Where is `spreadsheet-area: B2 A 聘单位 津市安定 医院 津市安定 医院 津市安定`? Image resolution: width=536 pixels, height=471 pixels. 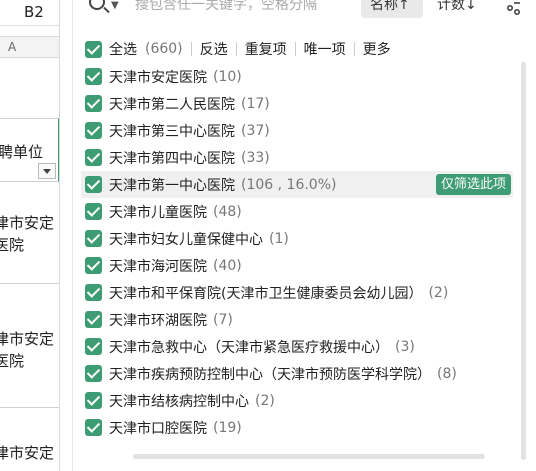 spreadsheet-area: B2 A 聘单位 津市安定 医院 津市安定 医院 津市安定 is located at coordinates (30, 235).